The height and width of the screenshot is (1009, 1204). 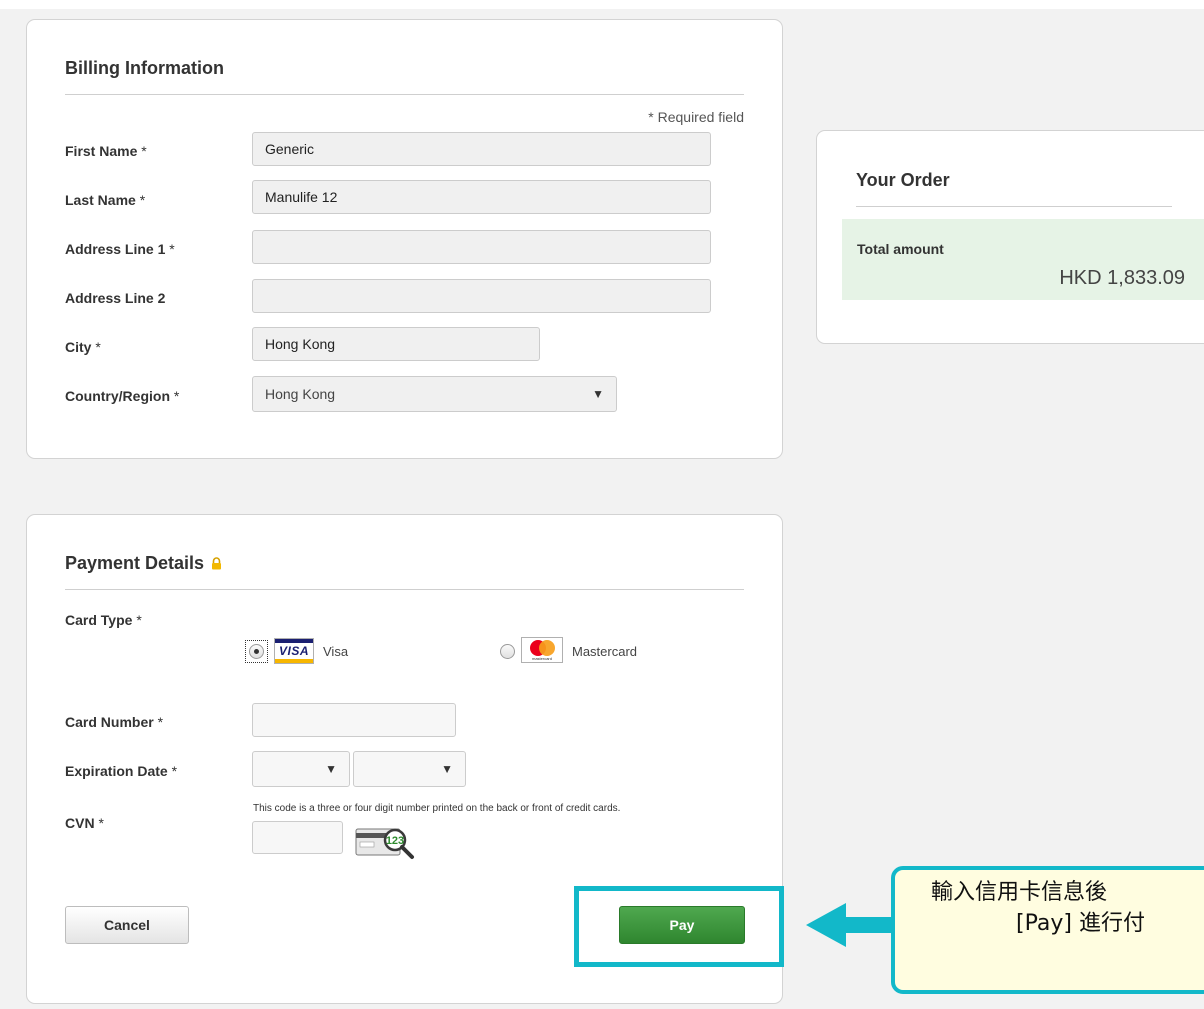 What do you see at coordinates (1080, 923) in the screenshot?
I see `instruction-line-2: [Pay] 進行付` at bounding box center [1080, 923].